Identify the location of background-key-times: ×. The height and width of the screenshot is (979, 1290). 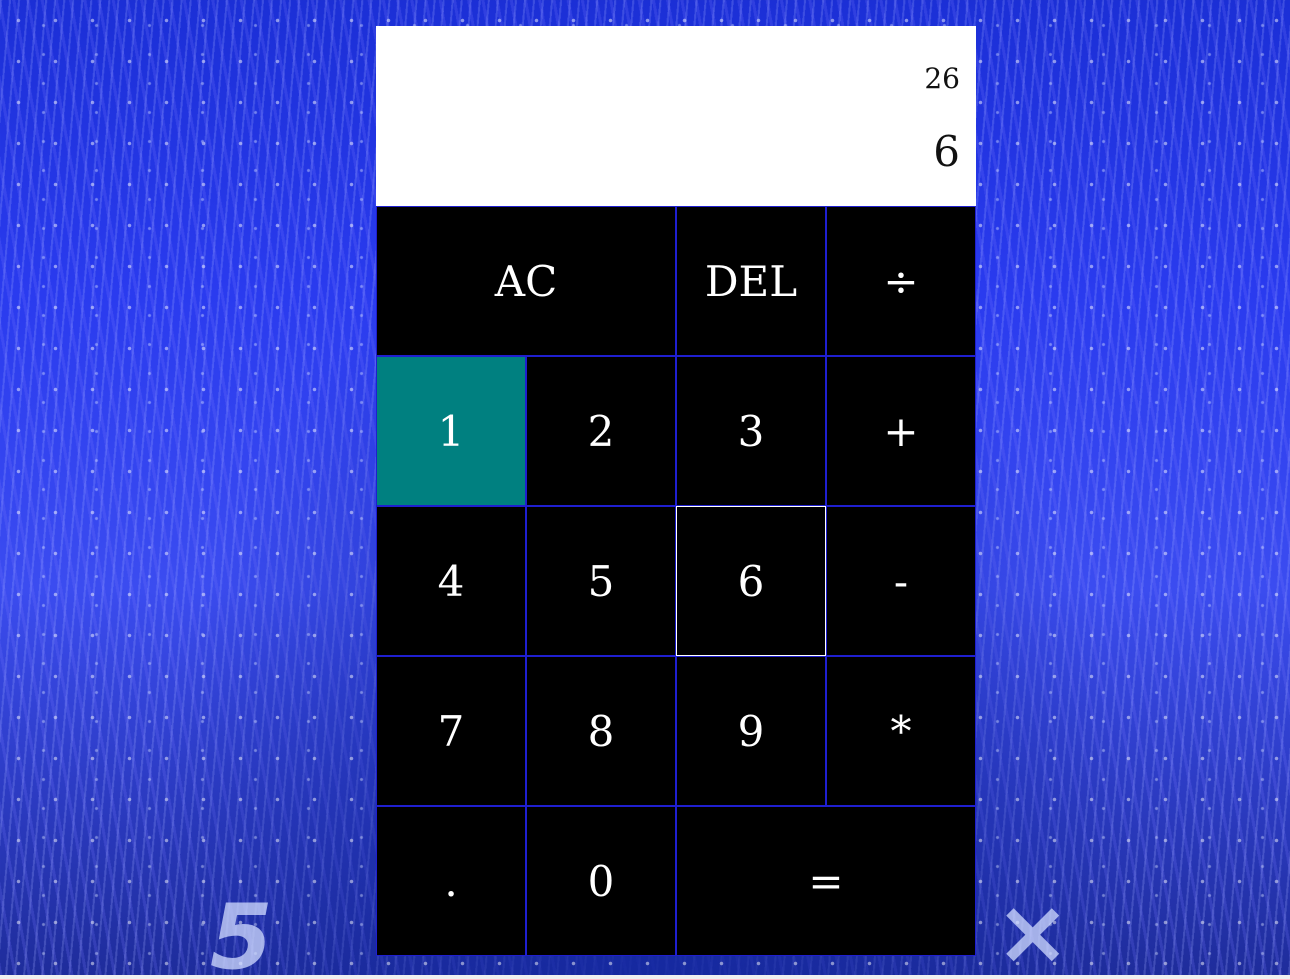
(1033, 929).